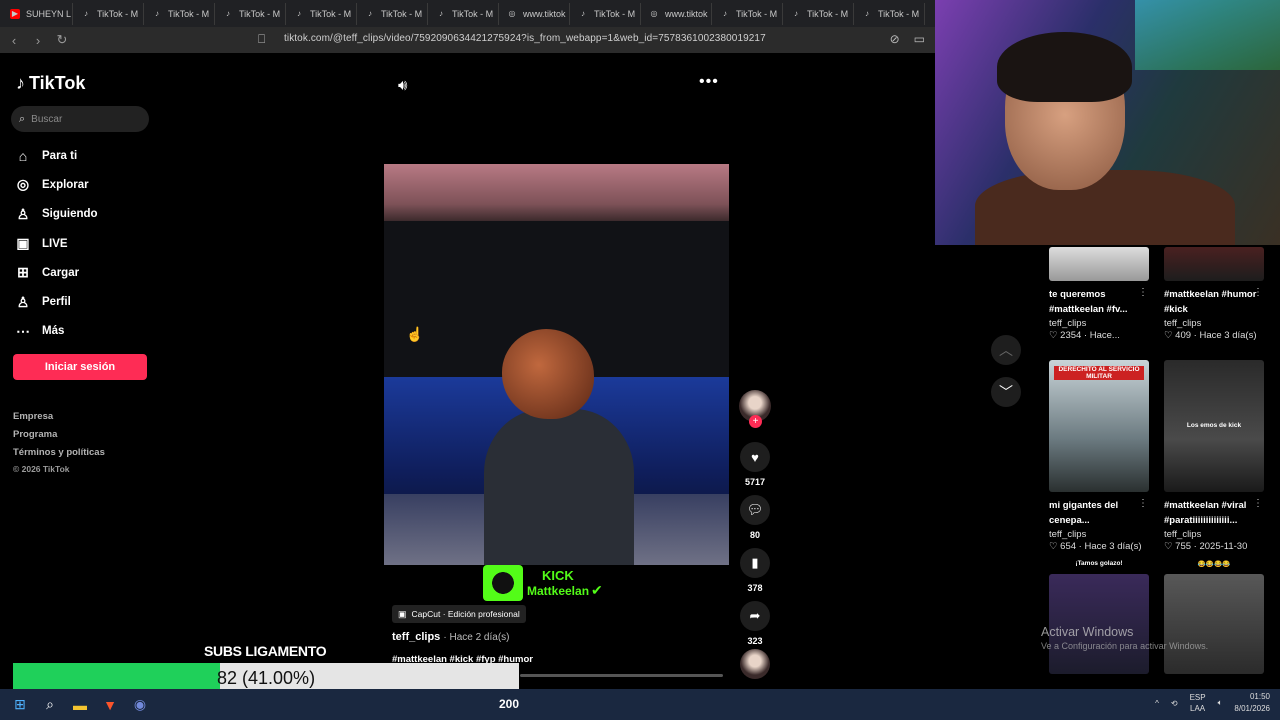 The width and height of the screenshot is (1280, 720). I want to click on video-person-hair, so click(548, 374).